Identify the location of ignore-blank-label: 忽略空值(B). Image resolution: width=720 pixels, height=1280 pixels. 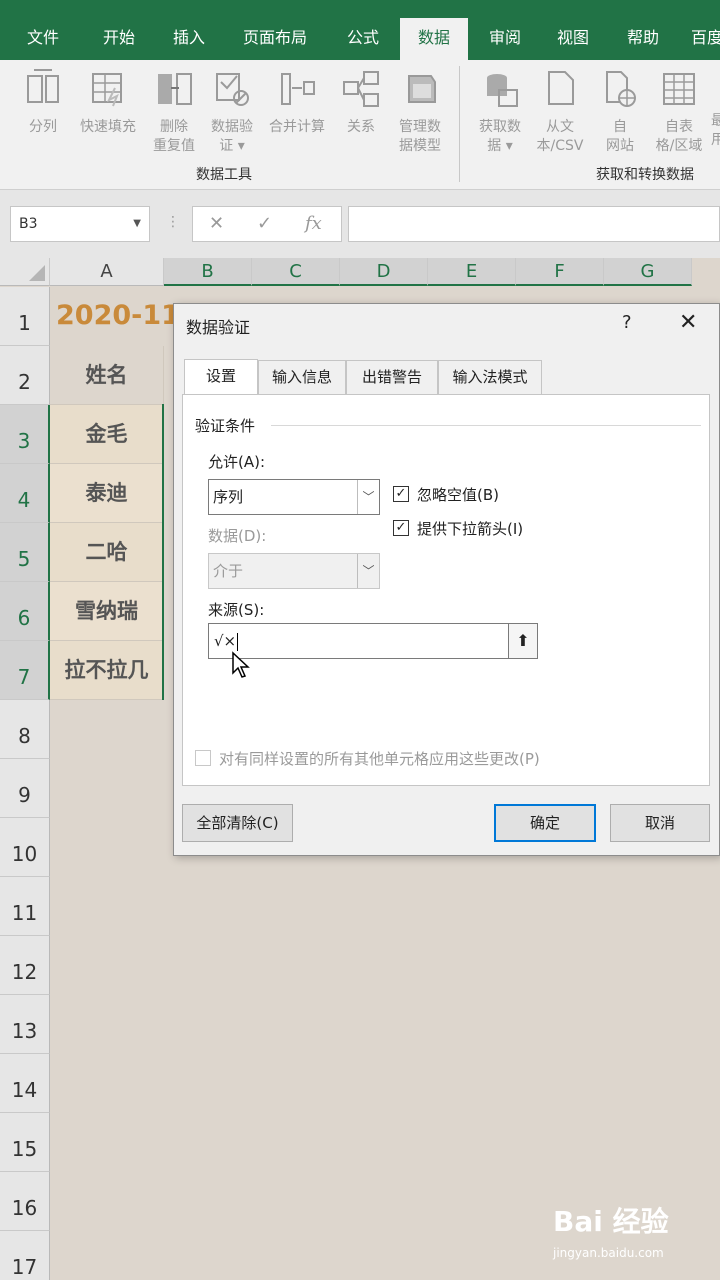
(458, 495).